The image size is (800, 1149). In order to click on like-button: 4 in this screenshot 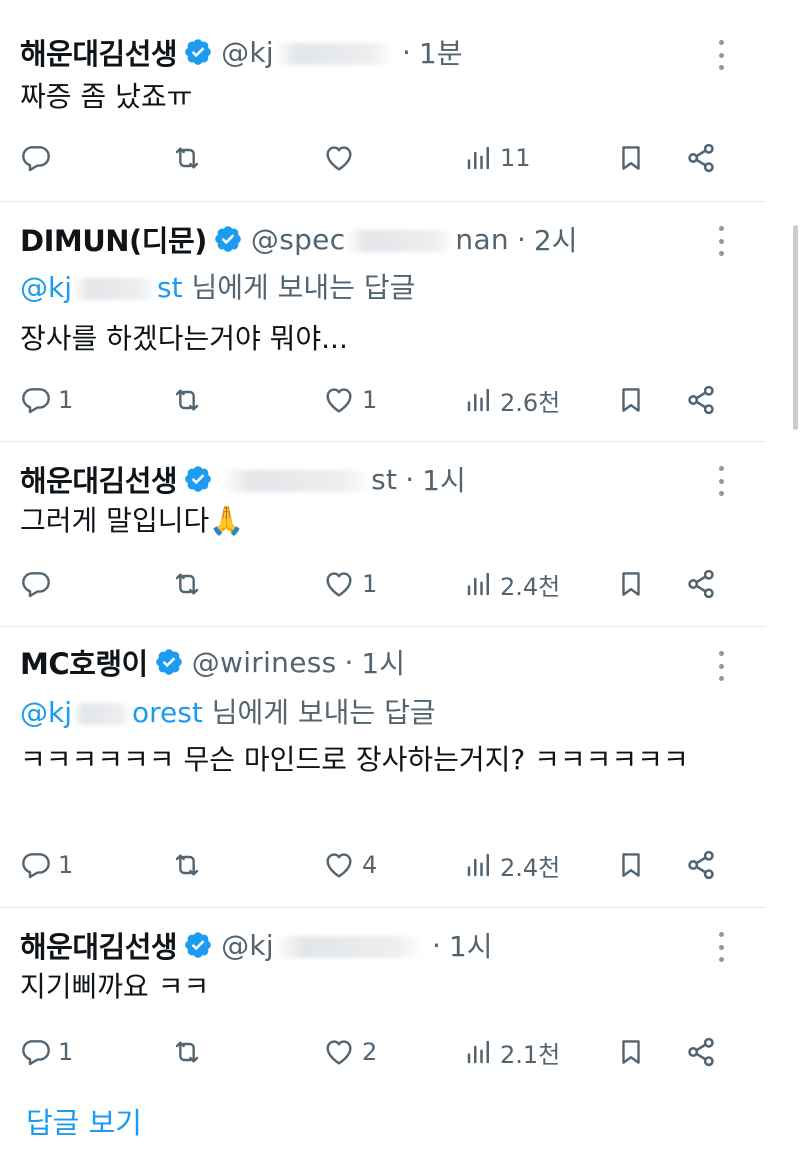, I will do `click(349, 865)`.